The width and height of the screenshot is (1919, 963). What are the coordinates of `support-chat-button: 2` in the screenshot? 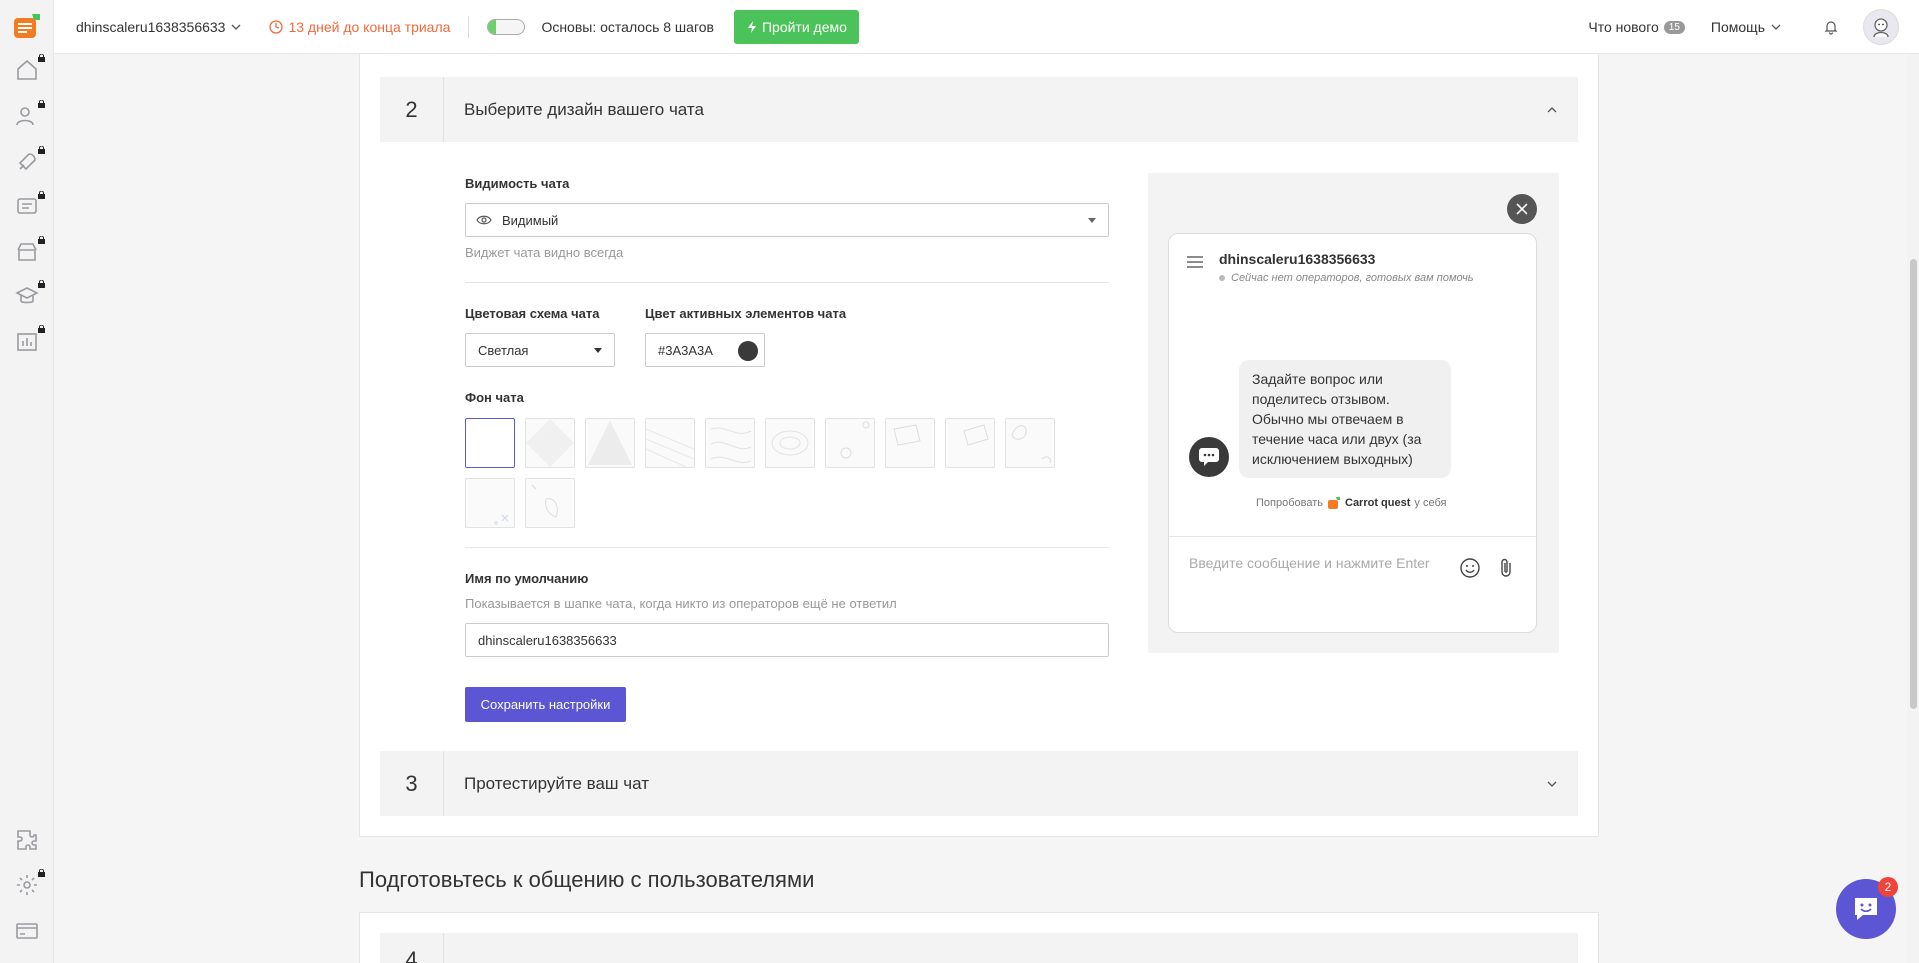 It's located at (1867, 908).